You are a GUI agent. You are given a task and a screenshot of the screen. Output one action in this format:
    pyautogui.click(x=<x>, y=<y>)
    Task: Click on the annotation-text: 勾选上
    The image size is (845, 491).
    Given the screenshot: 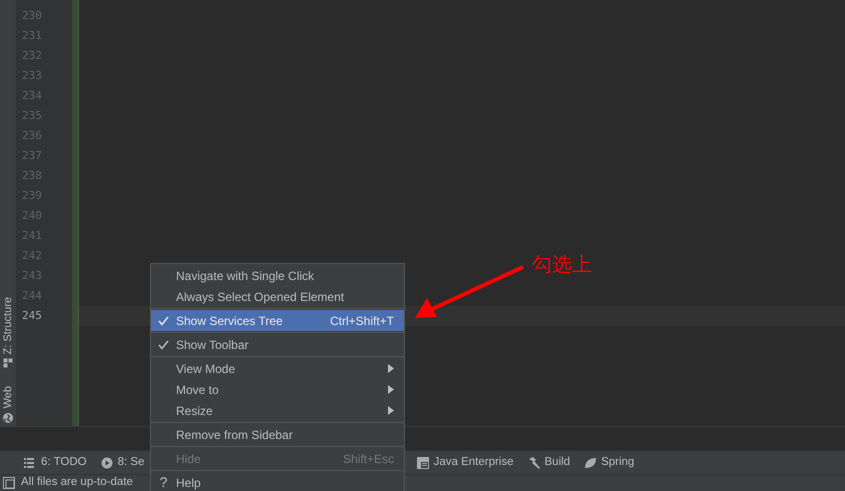 What is the action you would take?
    pyautogui.click(x=562, y=265)
    